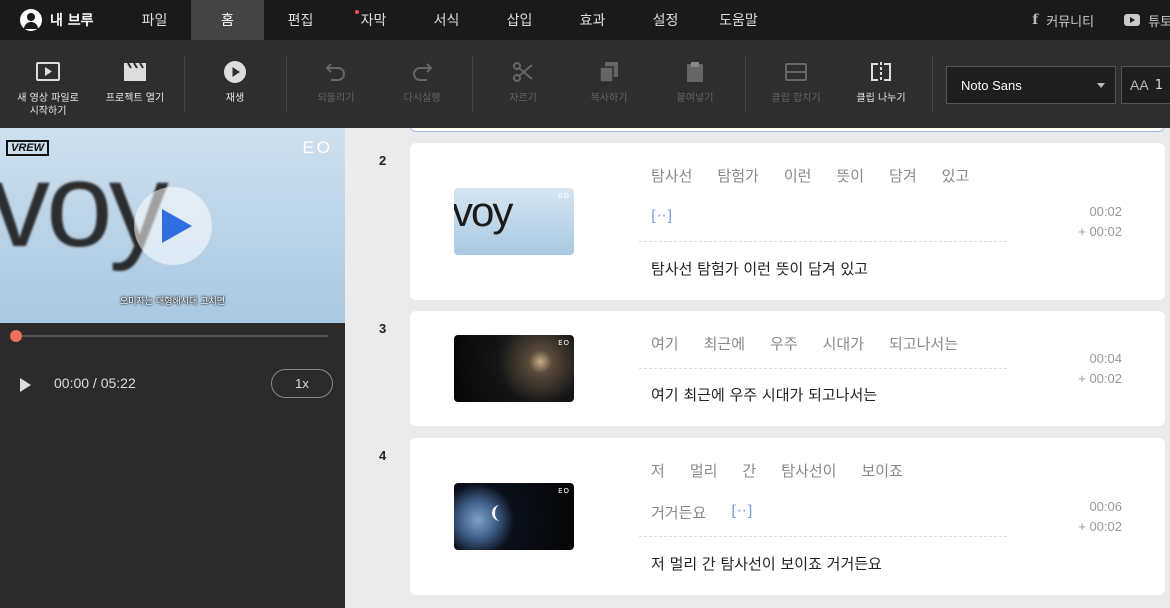 Image resolution: width=1170 pixels, height=608 pixels. I want to click on undo-button: 되돌리기, so click(336, 84).